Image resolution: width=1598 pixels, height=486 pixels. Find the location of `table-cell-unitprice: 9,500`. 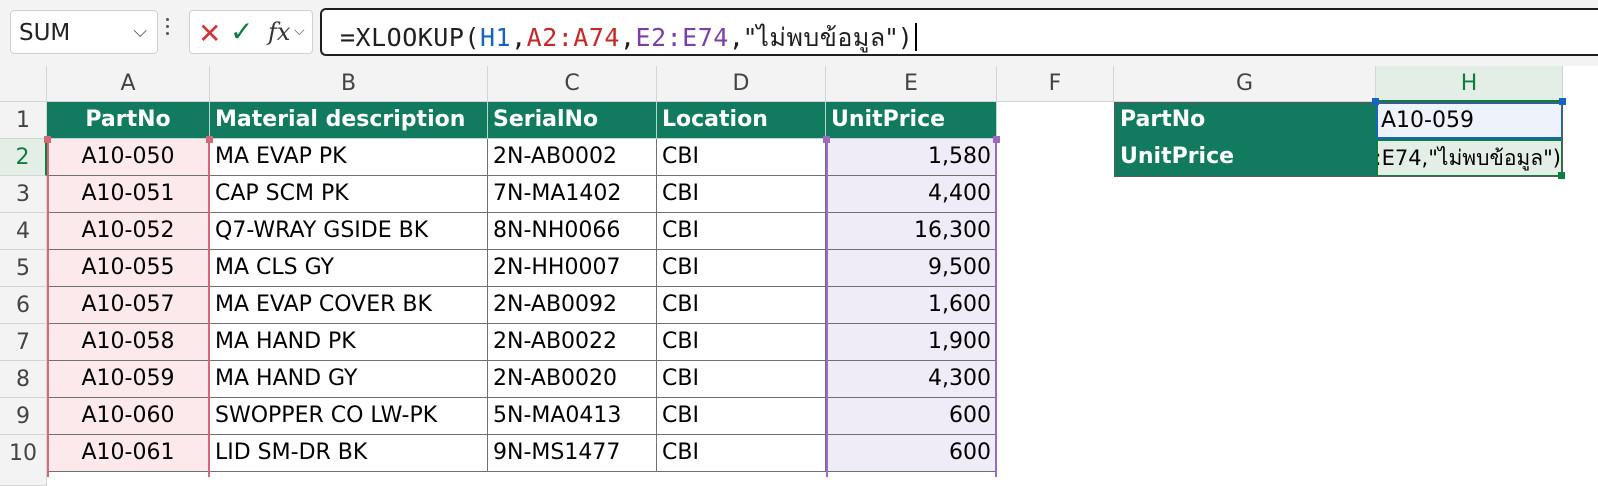

table-cell-unitprice: 9,500 is located at coordinates (911, 268).